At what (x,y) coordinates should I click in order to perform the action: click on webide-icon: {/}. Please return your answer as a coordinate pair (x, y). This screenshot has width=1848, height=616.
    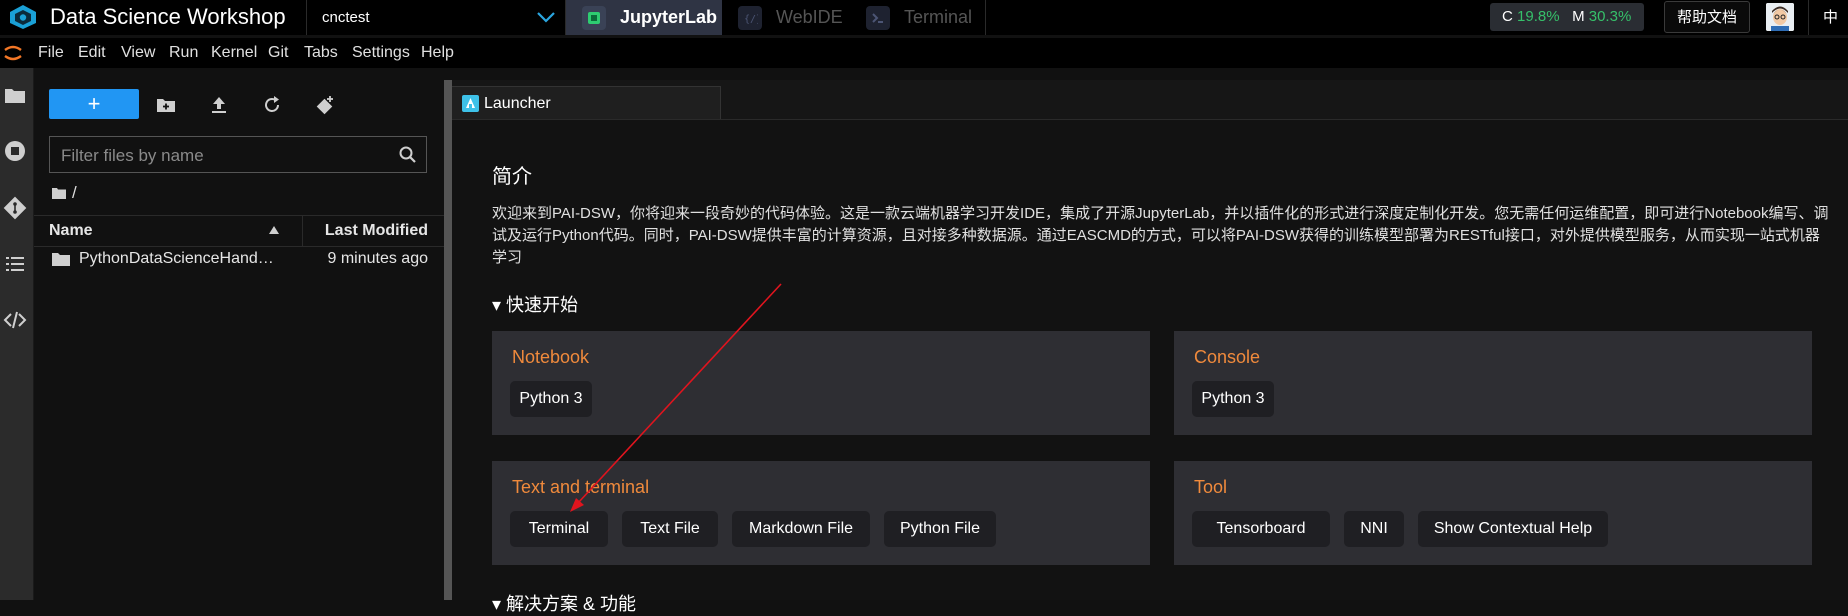
    Looking at the image, I should click on (750, 17).